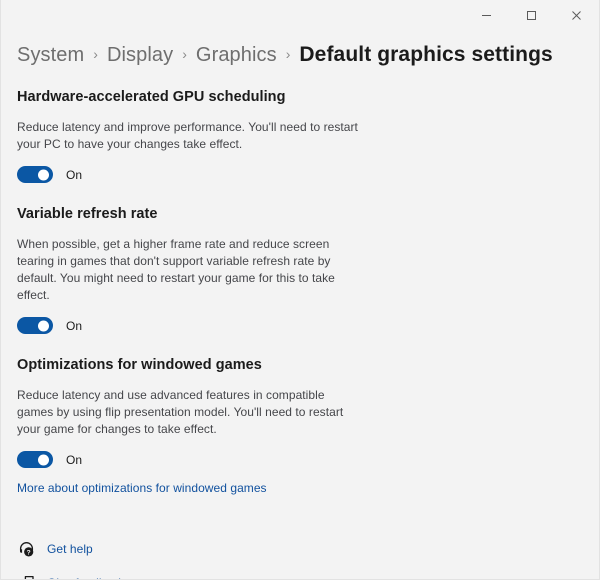 This screenshot has width=600, height=580. Describe the element at coordinates (35, 325) in the screenshot. I see `variable-refresh-rate-toggle` at that location.